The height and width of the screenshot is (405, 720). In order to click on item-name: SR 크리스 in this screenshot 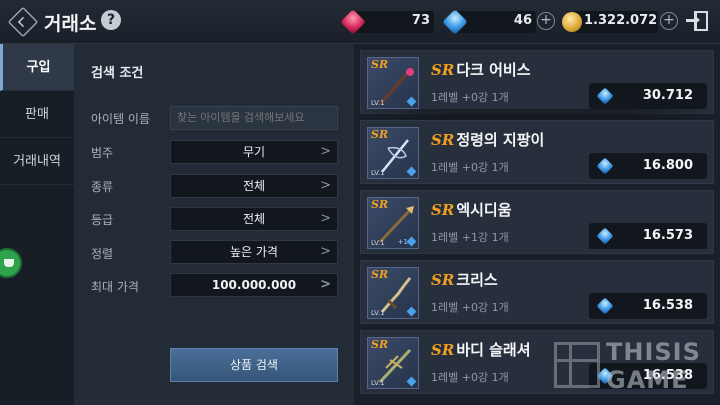, I will do `click(464, 280)`.